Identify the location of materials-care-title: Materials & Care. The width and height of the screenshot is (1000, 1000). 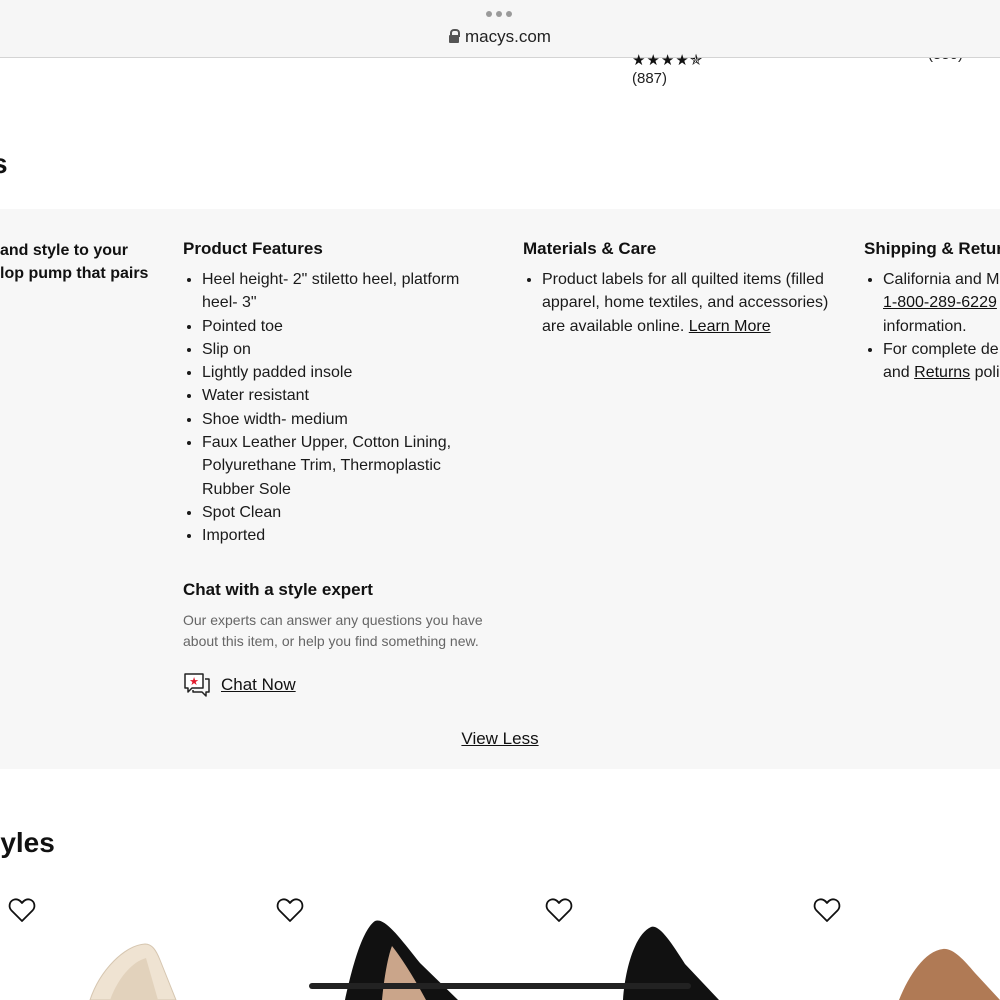
(590, 248).